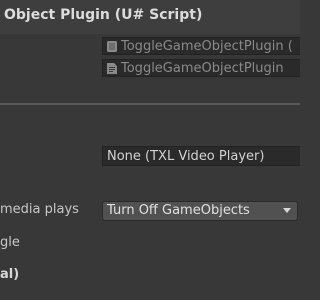 The width and height of the screenshot is (320, 300). Describe the element at coordinates (112, 46) in the screenshot. I see `udon-program-asset-icon` at that location.